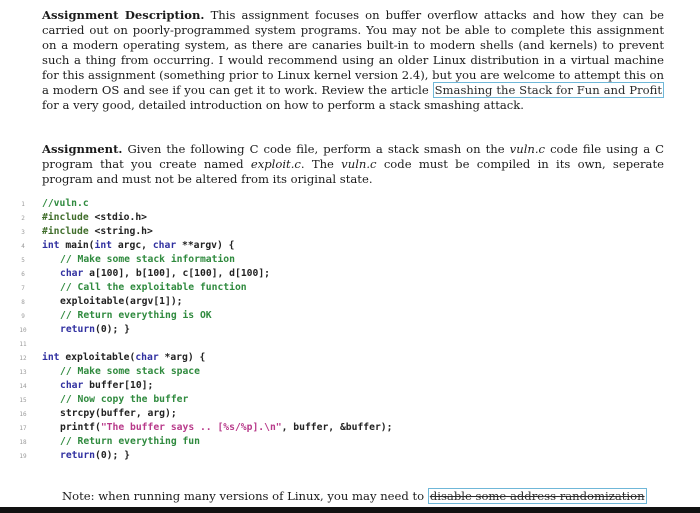  What do you see at coordinates (350, 415) in the screenshot?
I see `code-line: 16 strcpy(buffer, arg);` at bounding box center [350, 415].